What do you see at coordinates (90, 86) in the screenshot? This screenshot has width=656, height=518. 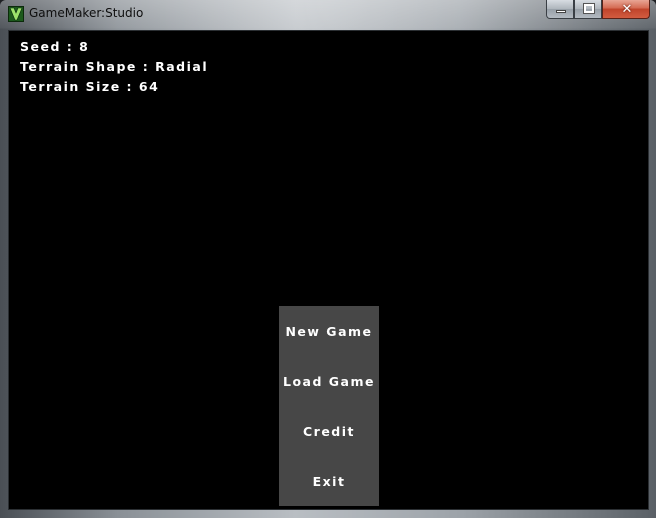 I see `terrain-size-label: Terrain Size : 64` at bounding box center [90, 86].